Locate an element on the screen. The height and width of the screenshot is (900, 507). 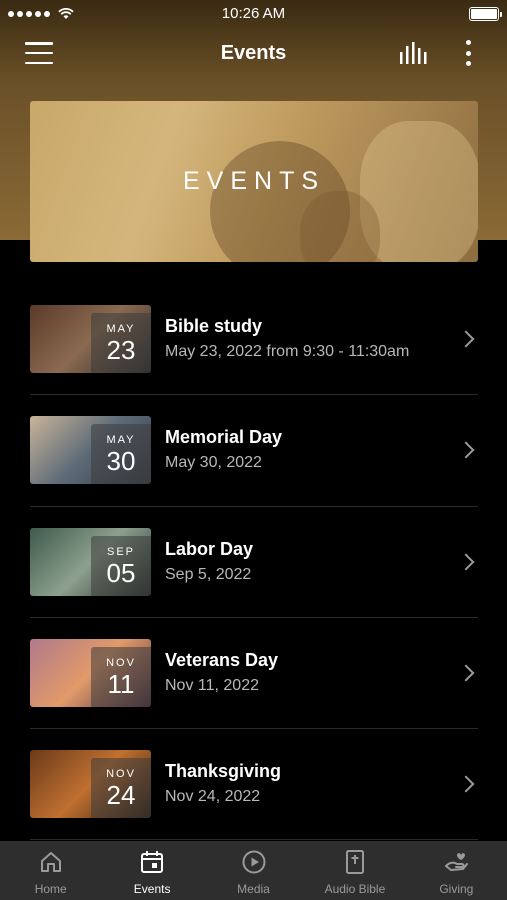
event-date: Sep 5, 2022 is located at coordinates (208, 574).